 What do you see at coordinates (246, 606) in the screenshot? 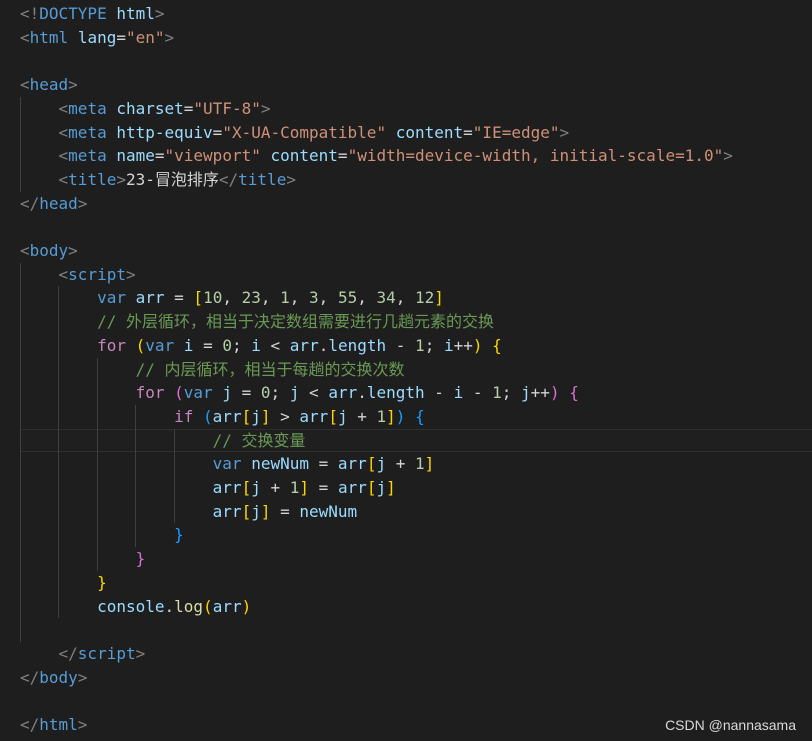
I see `code-token: )` at bounding box center [246, 606].